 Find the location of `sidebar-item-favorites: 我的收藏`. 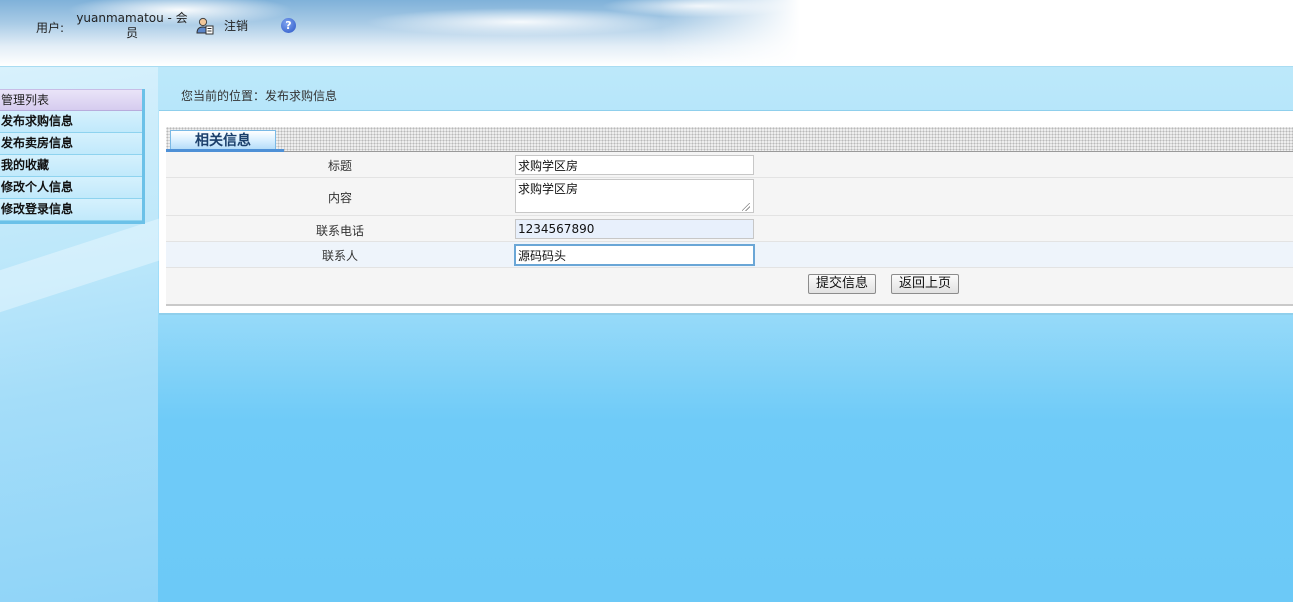

sidebar-item-favorites: 我的收藏 is located at coordinates (71, 166).